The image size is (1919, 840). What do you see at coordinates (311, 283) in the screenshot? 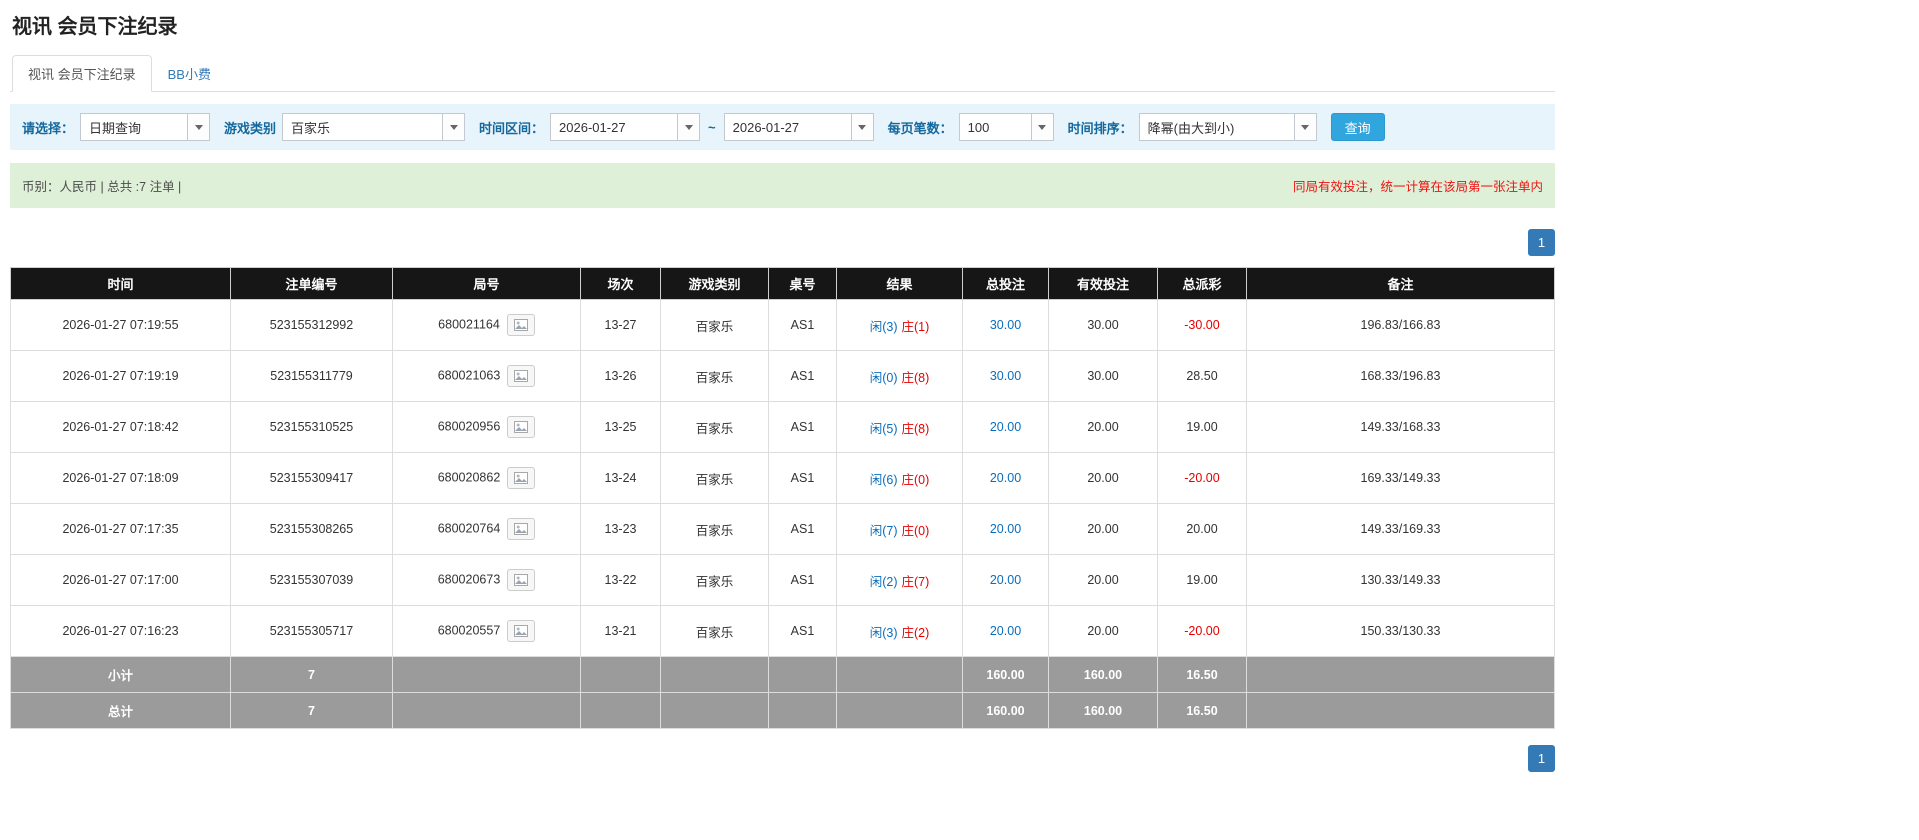
I see `header-bet-id: 注单编号` at bounding box center [311, 283].